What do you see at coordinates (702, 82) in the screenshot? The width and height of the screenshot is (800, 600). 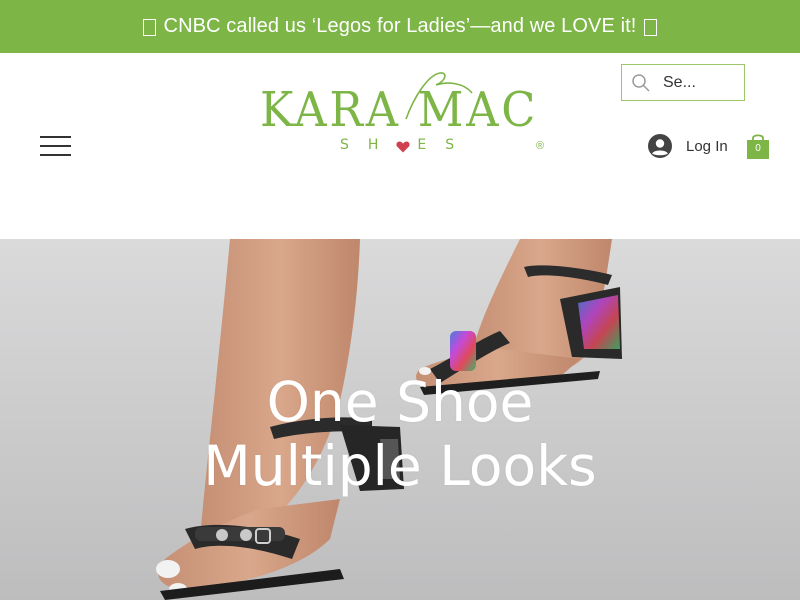 I see `search-input` at bounding box center [702, 82].